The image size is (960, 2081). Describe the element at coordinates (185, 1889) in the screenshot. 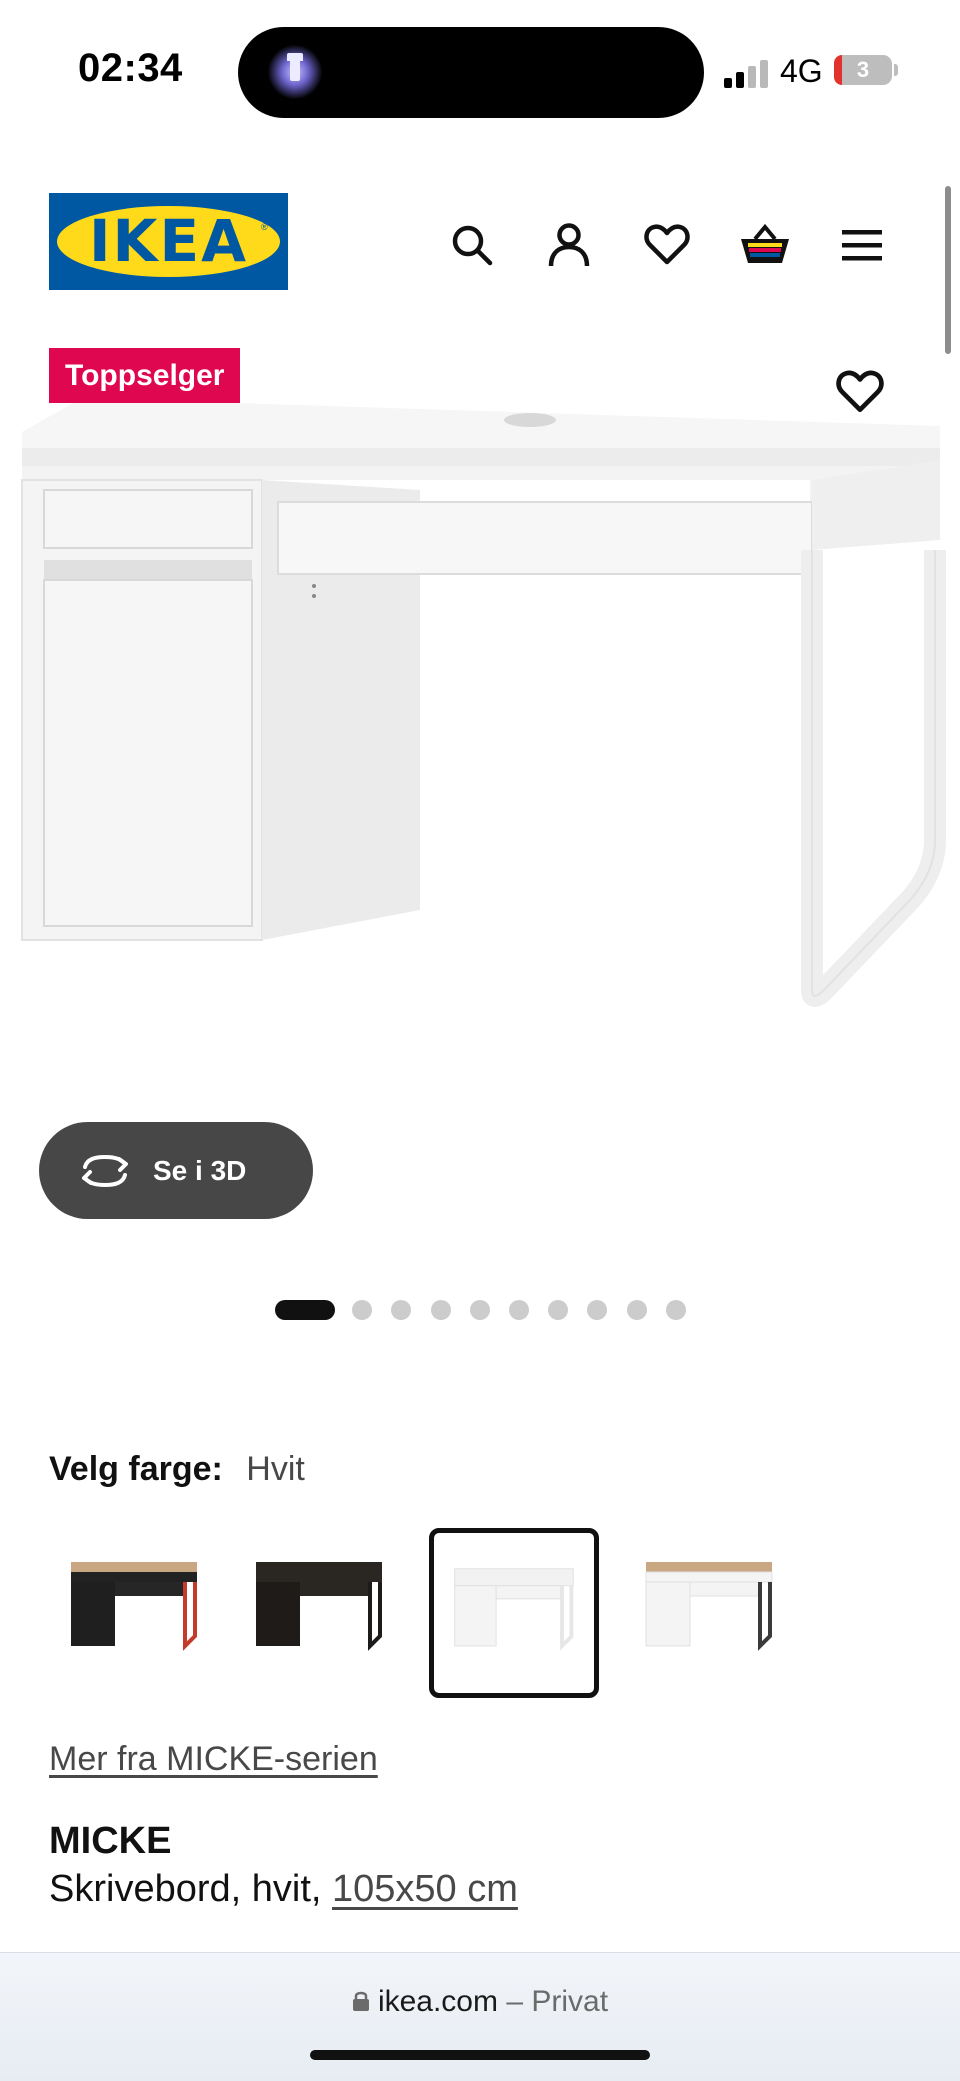

I see `product-desc-prefix: Skrivebord, hvit,` at that location.